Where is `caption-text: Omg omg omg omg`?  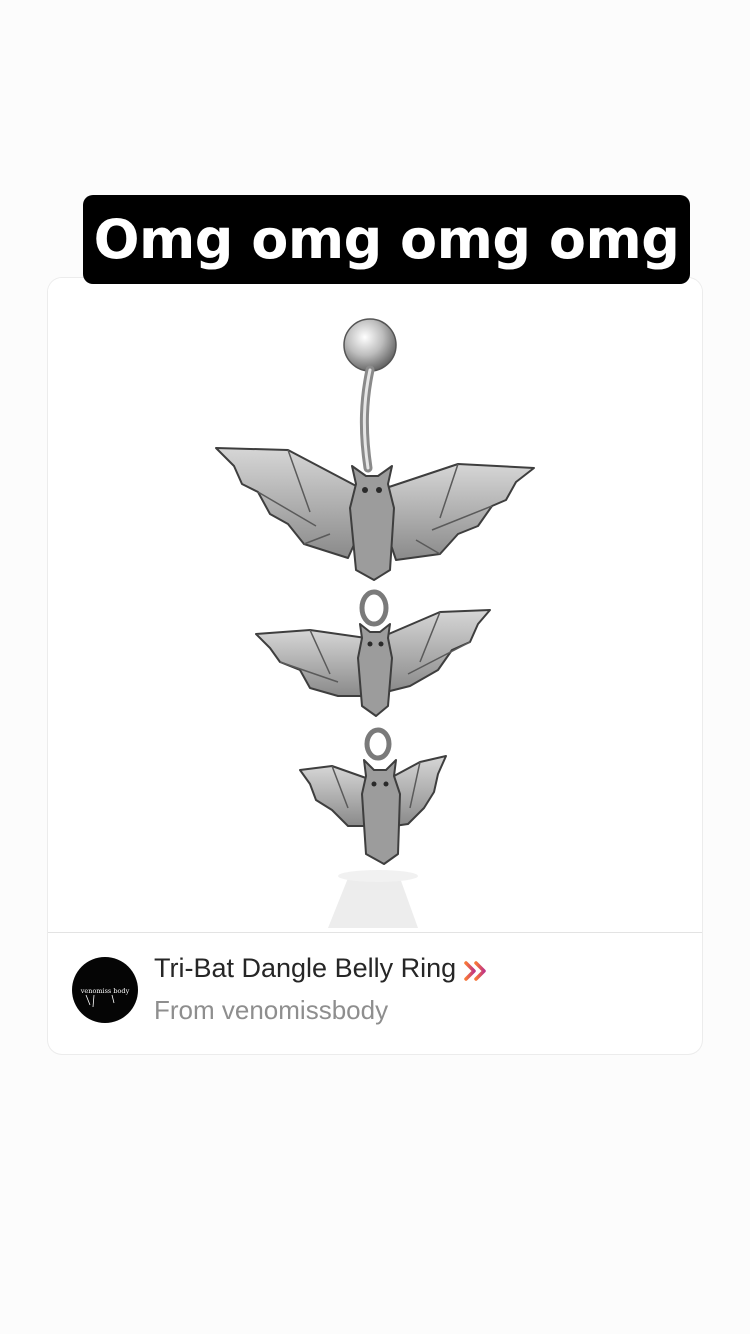 caption-text: Omg omg omg omg is located at coordinates (386, 239).